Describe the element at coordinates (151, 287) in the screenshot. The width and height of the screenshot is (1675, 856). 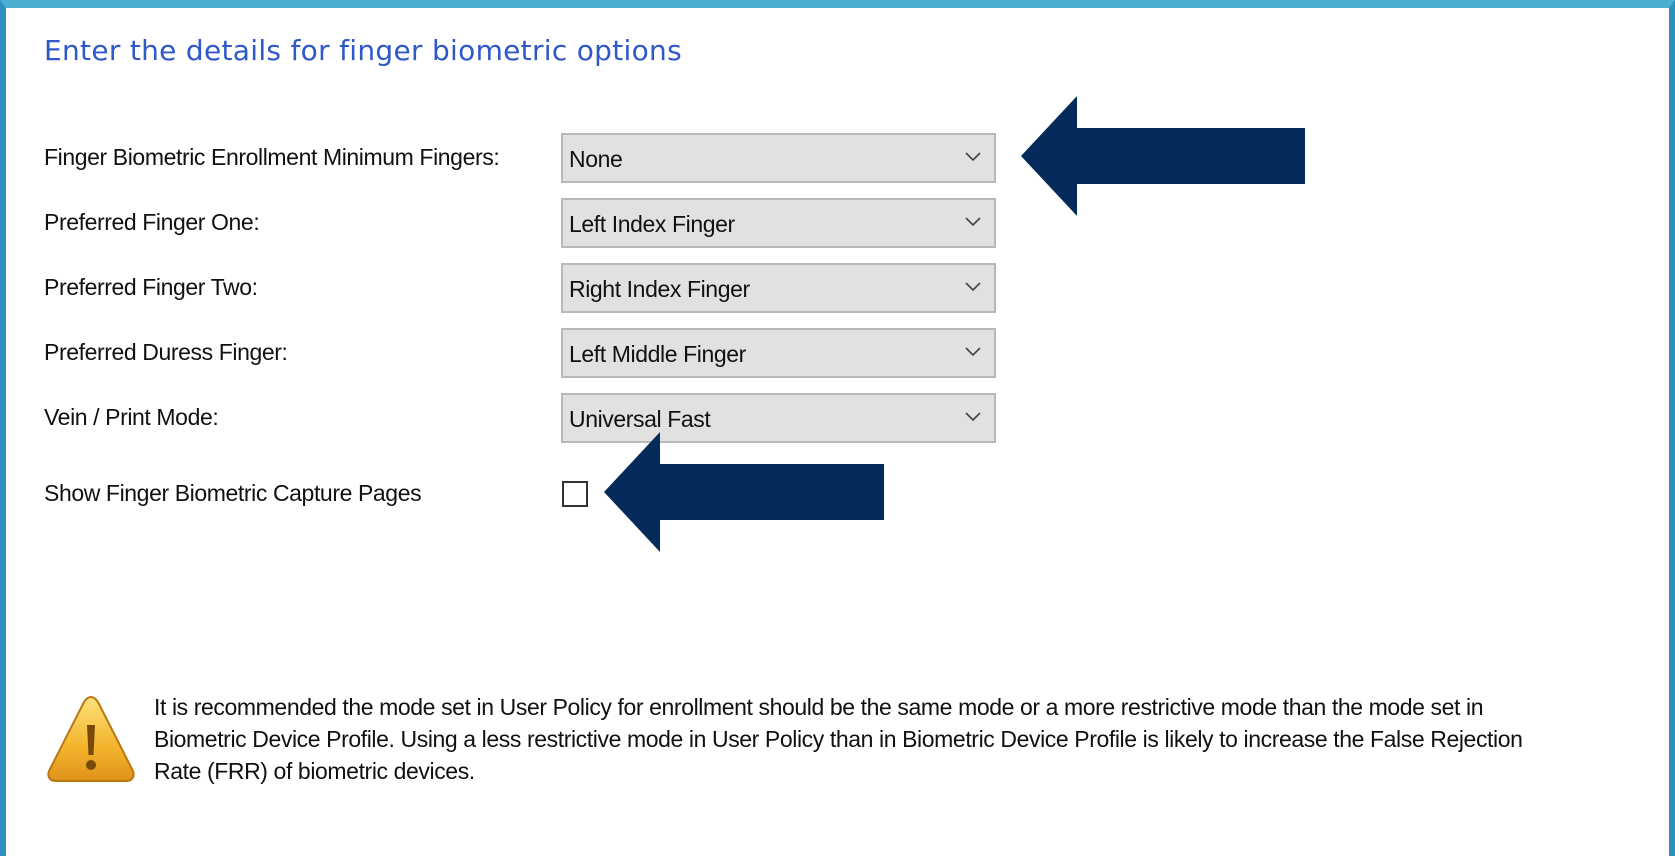
I see `preferred-finger-two-label: Preferred Finger Two:` at that location.